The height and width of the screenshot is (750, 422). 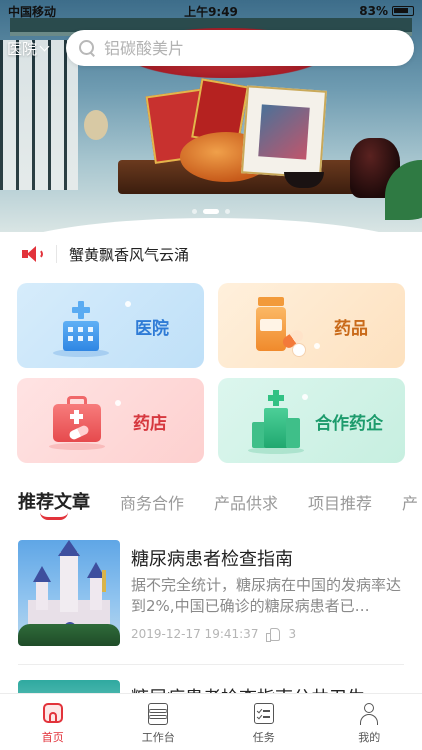 I want to click on category-card-partner-company: 合作药企, so click(x=311, y=420).